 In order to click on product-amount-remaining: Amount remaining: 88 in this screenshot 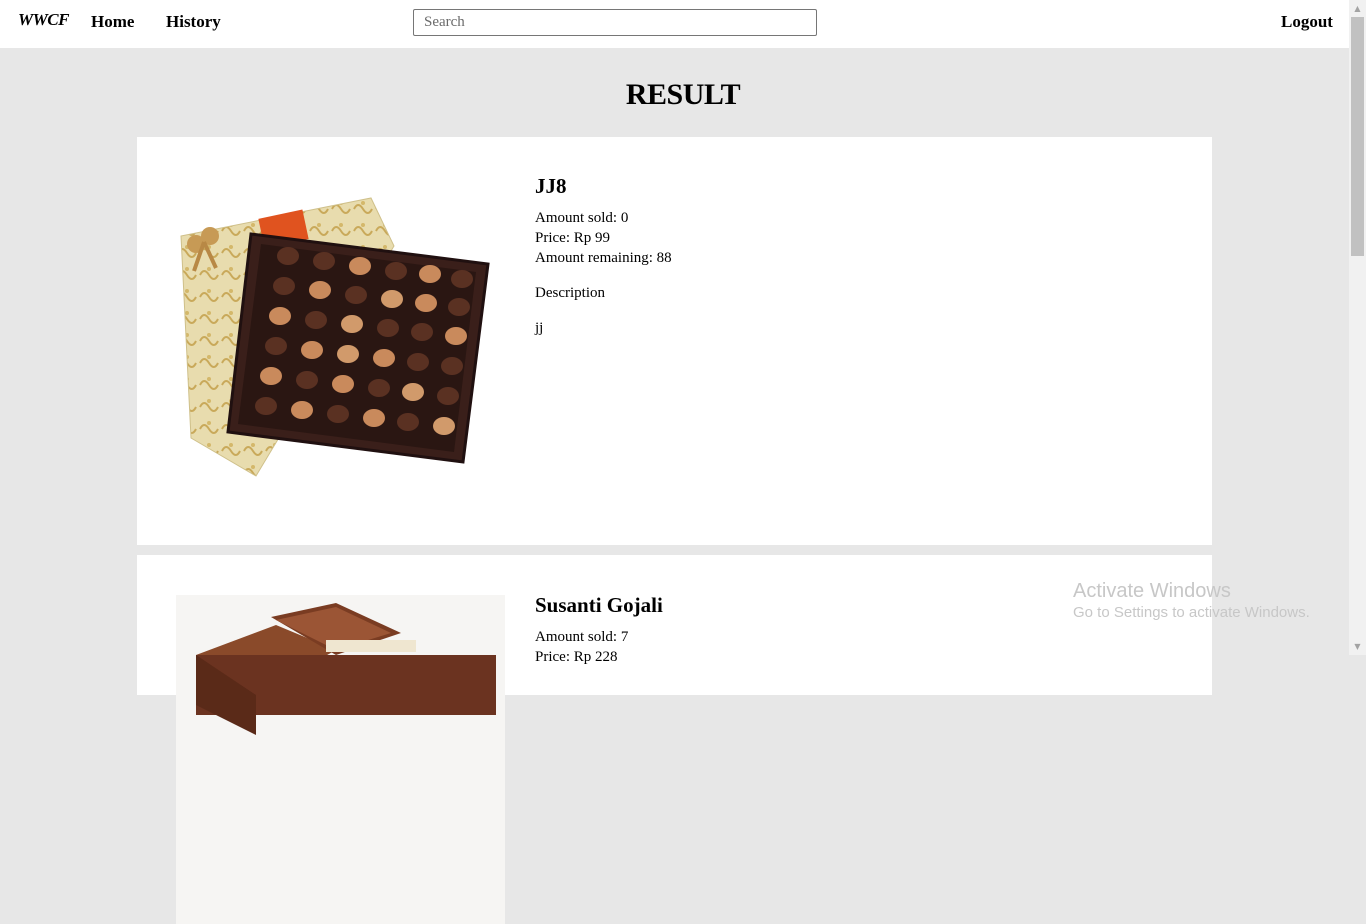, I will do `click(603, 258)`.